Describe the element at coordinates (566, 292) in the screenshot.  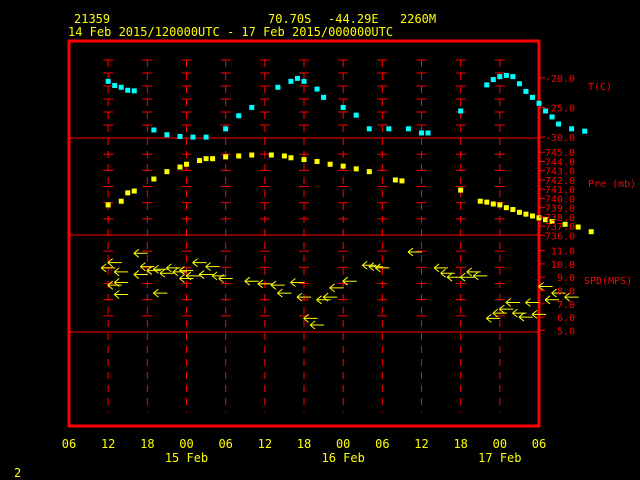
I see `y-tick-label: 8.0` at that location.